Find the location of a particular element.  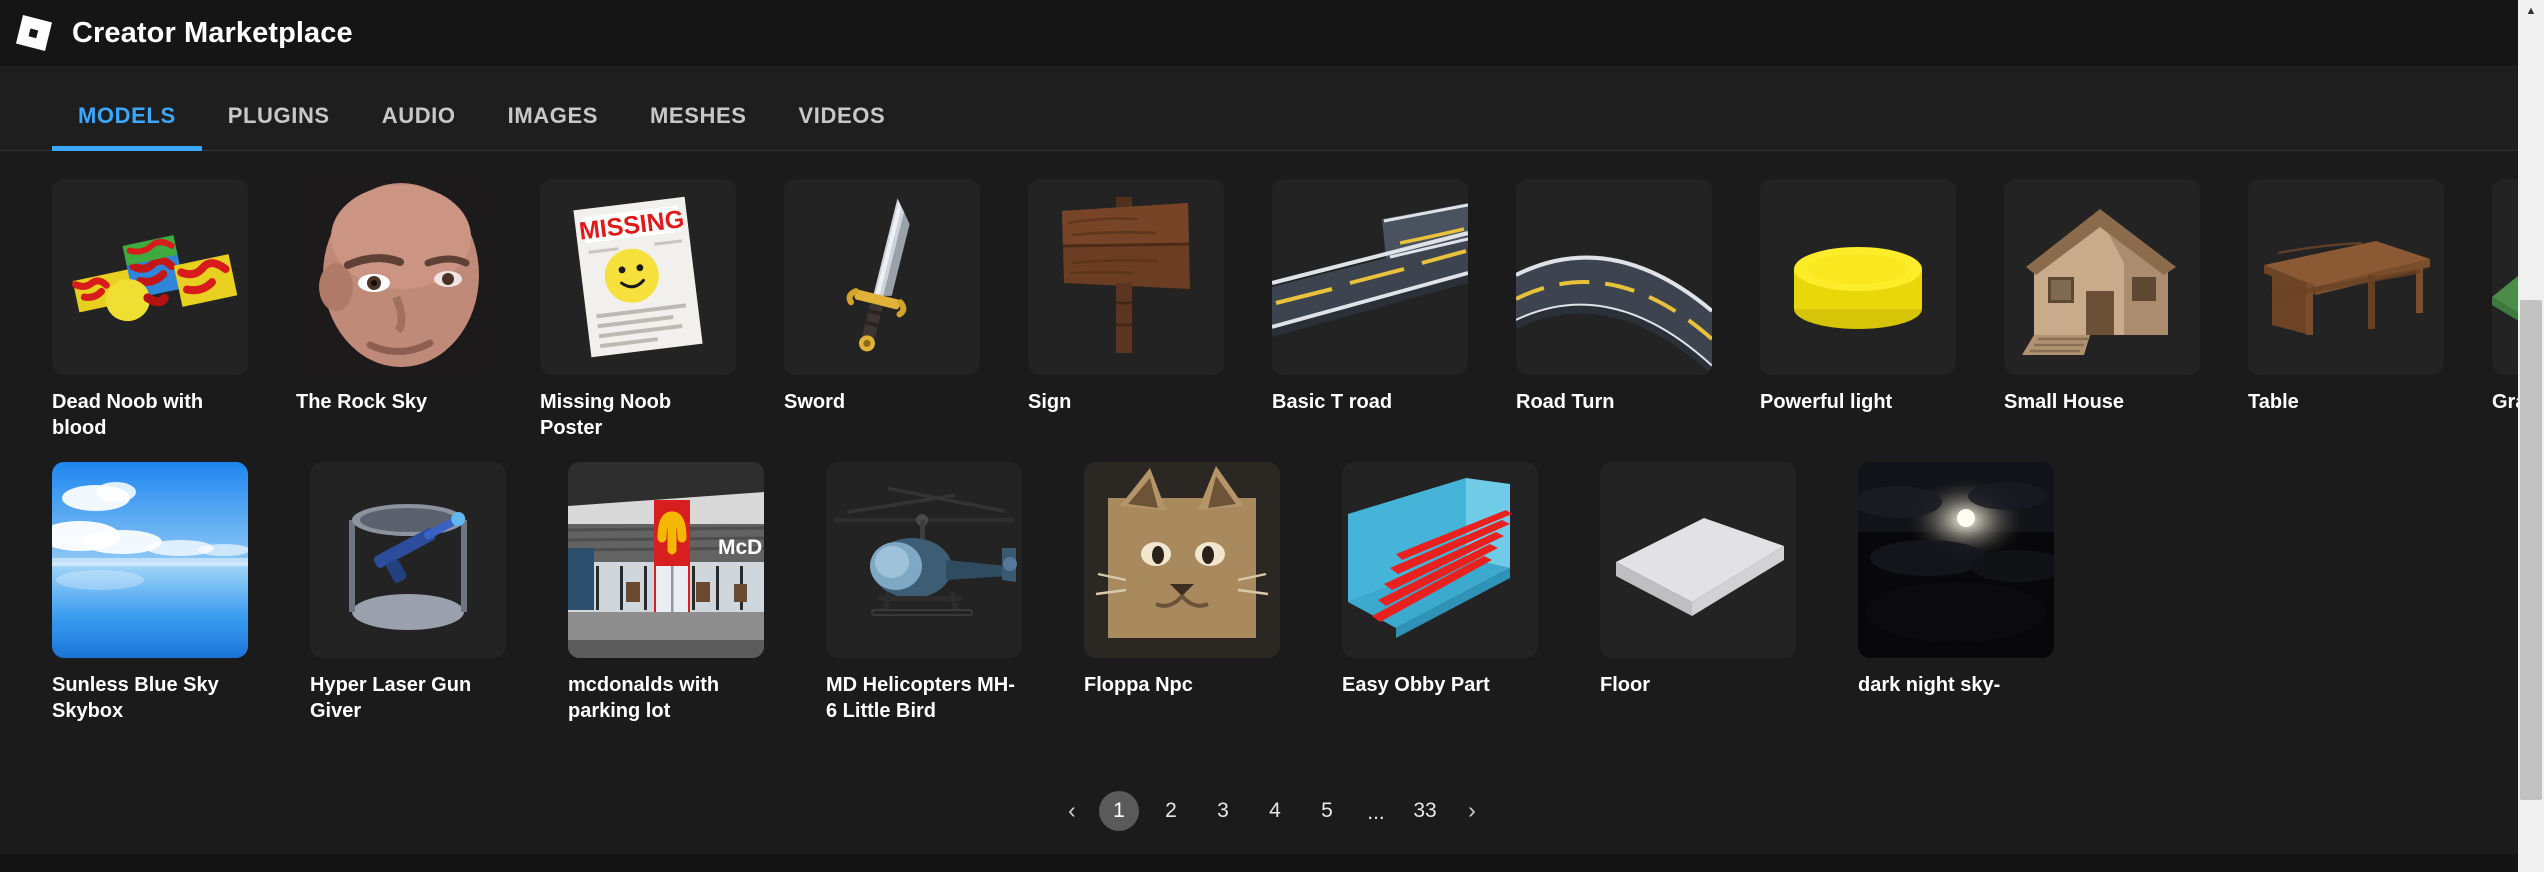

tab-plugins: PLUGINS is located at coordinates (279, 126).